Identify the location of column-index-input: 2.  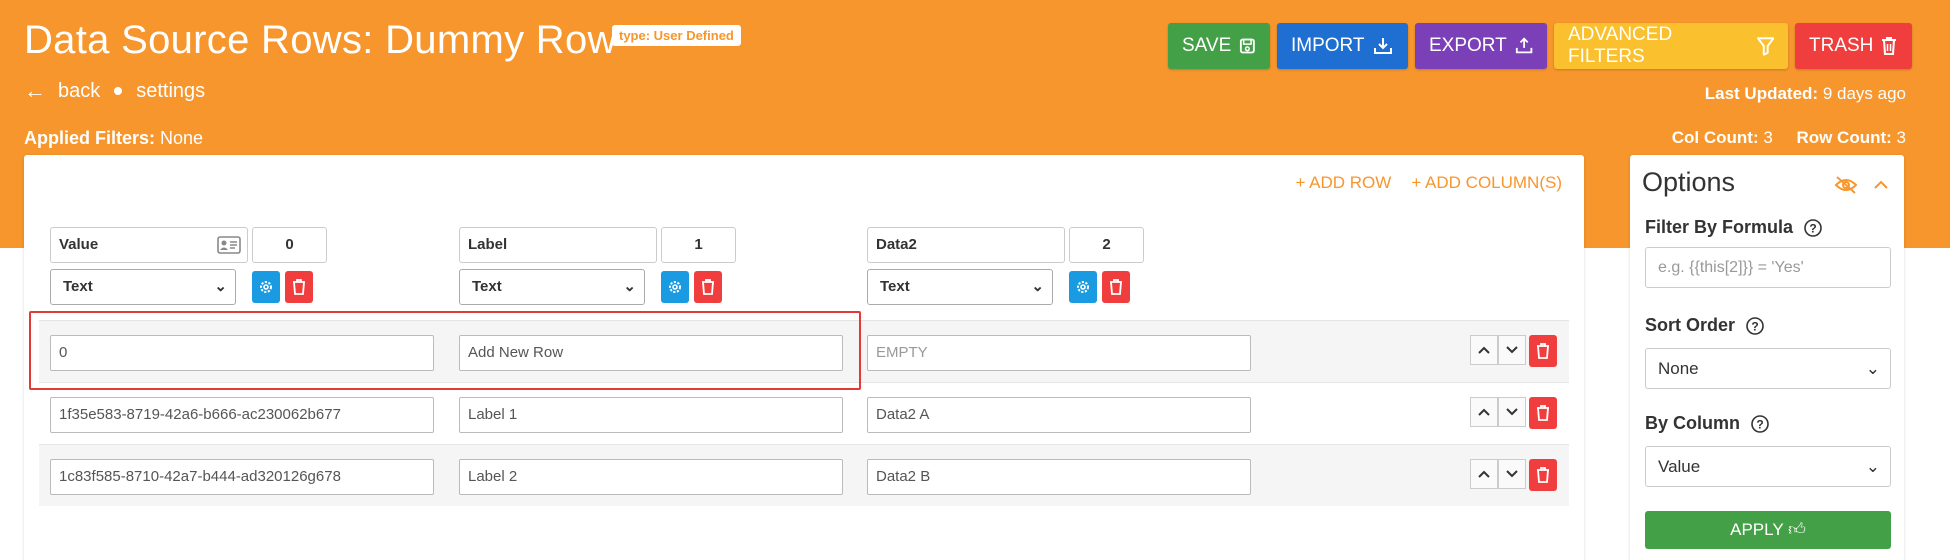
(1106, 245).